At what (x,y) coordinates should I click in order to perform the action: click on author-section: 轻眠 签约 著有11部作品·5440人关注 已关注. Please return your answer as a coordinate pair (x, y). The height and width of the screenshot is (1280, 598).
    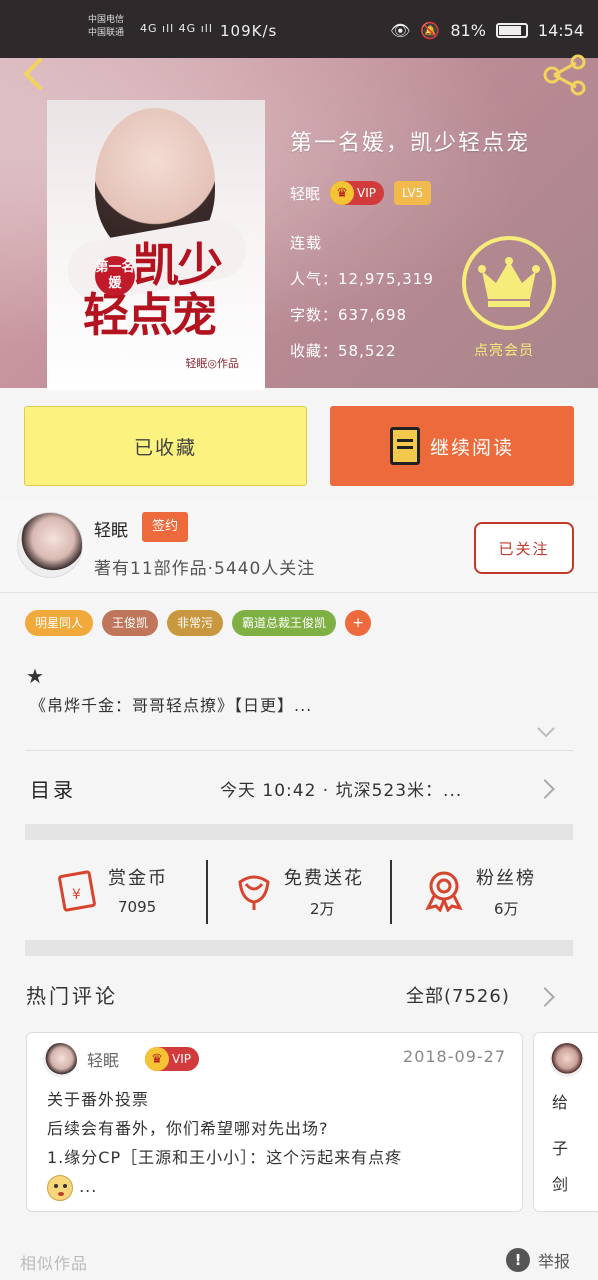
    Looking at the image, I should click on (299, 546).